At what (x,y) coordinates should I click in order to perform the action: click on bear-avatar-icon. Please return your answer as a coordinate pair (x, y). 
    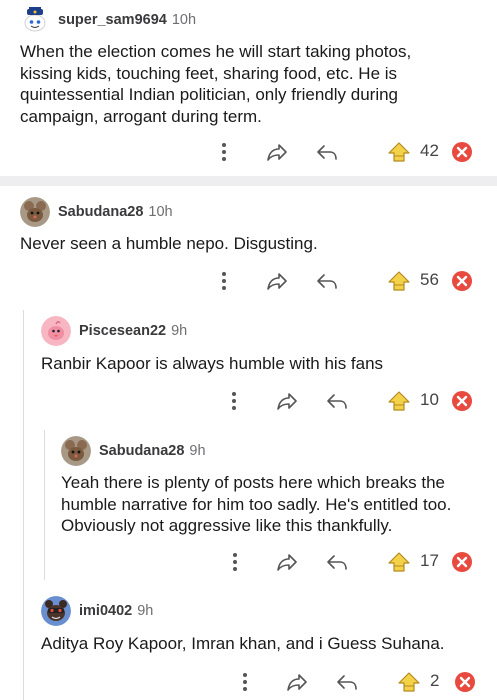
    Looking at the image, I should click on (56, 611).